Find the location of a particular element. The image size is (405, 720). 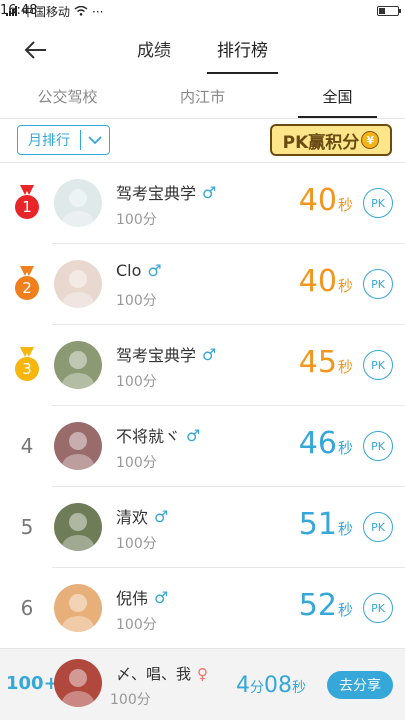

my-score: 100分 is located at coordinates (130, 700).